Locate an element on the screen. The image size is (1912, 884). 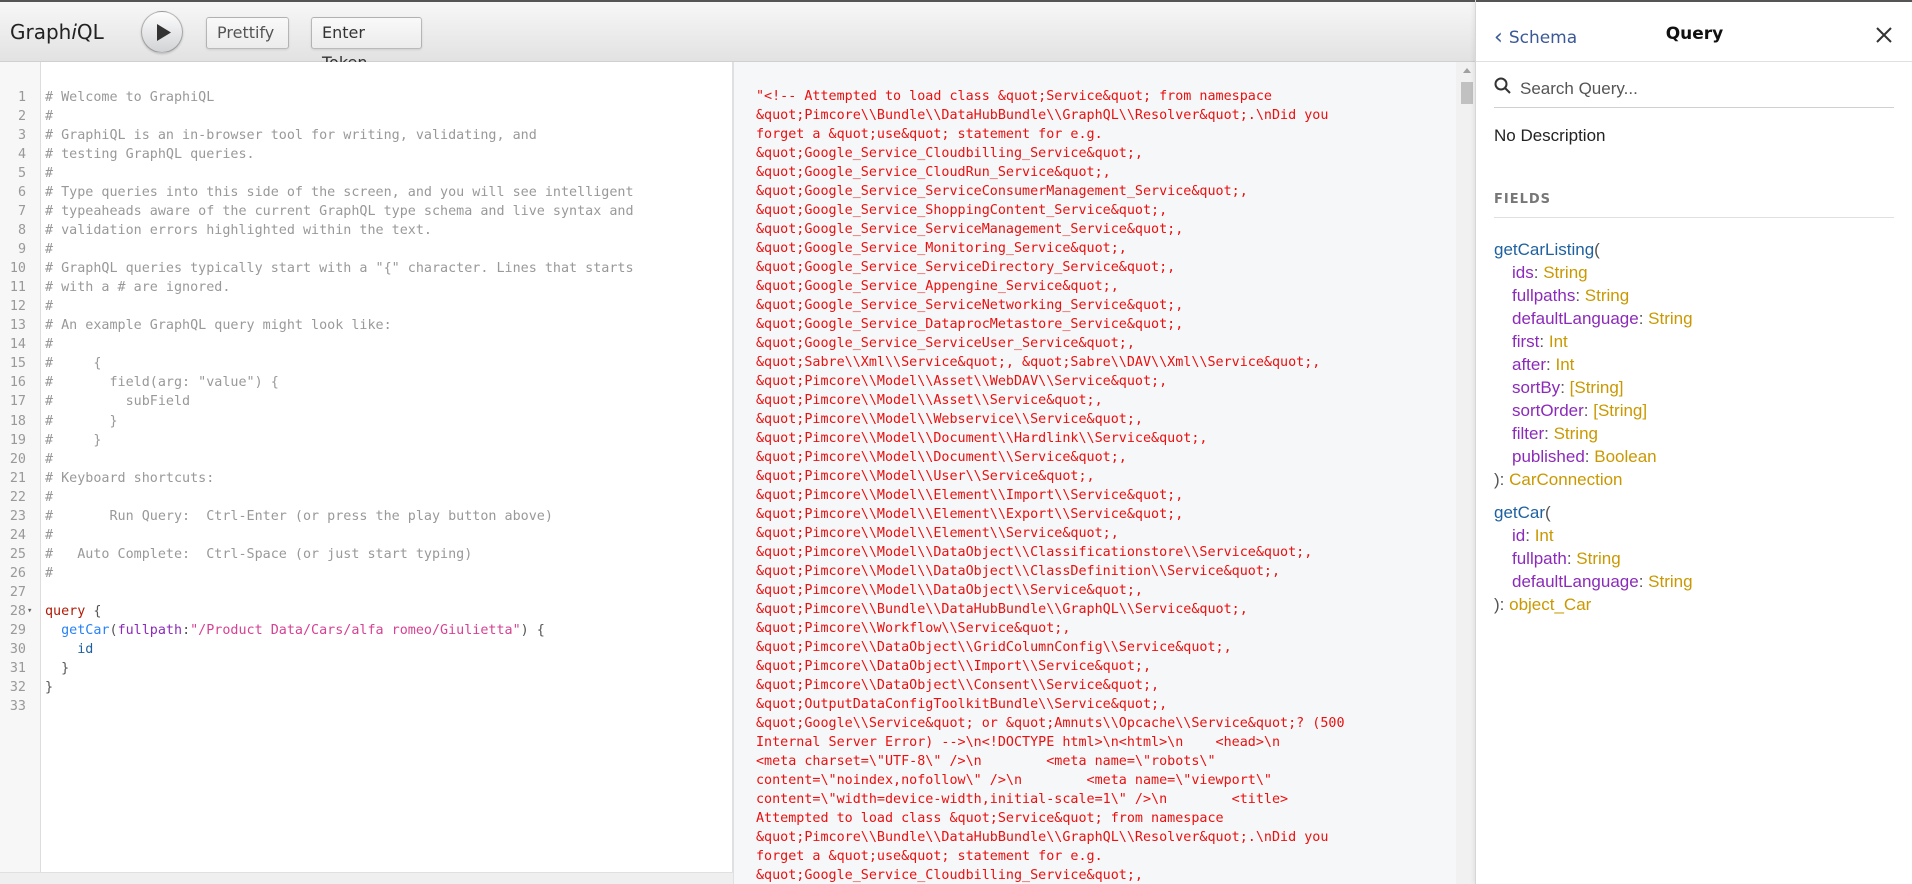
scroll-up-arrow-icon is located at coordinates (1467, 70).